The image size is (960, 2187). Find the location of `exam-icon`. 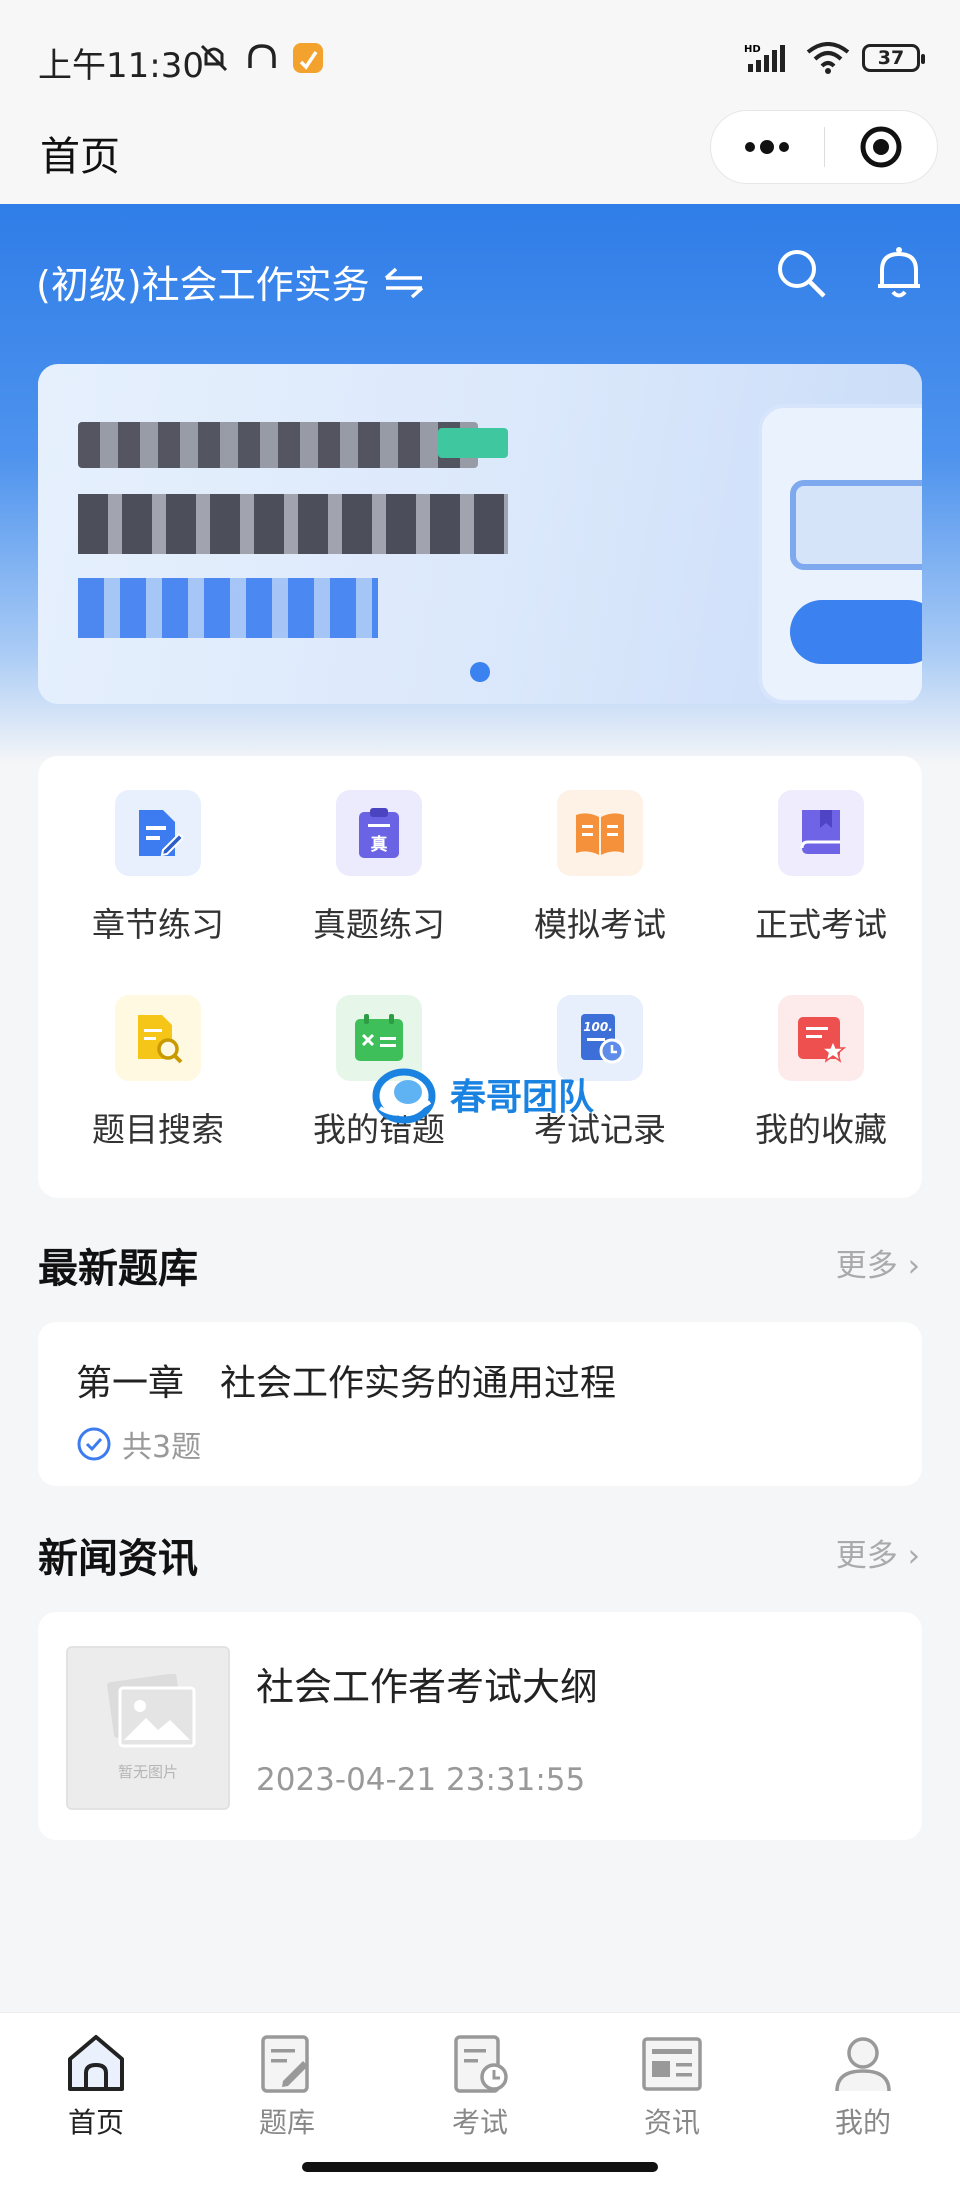

exam-icon is located at coordinates (481, 2064).